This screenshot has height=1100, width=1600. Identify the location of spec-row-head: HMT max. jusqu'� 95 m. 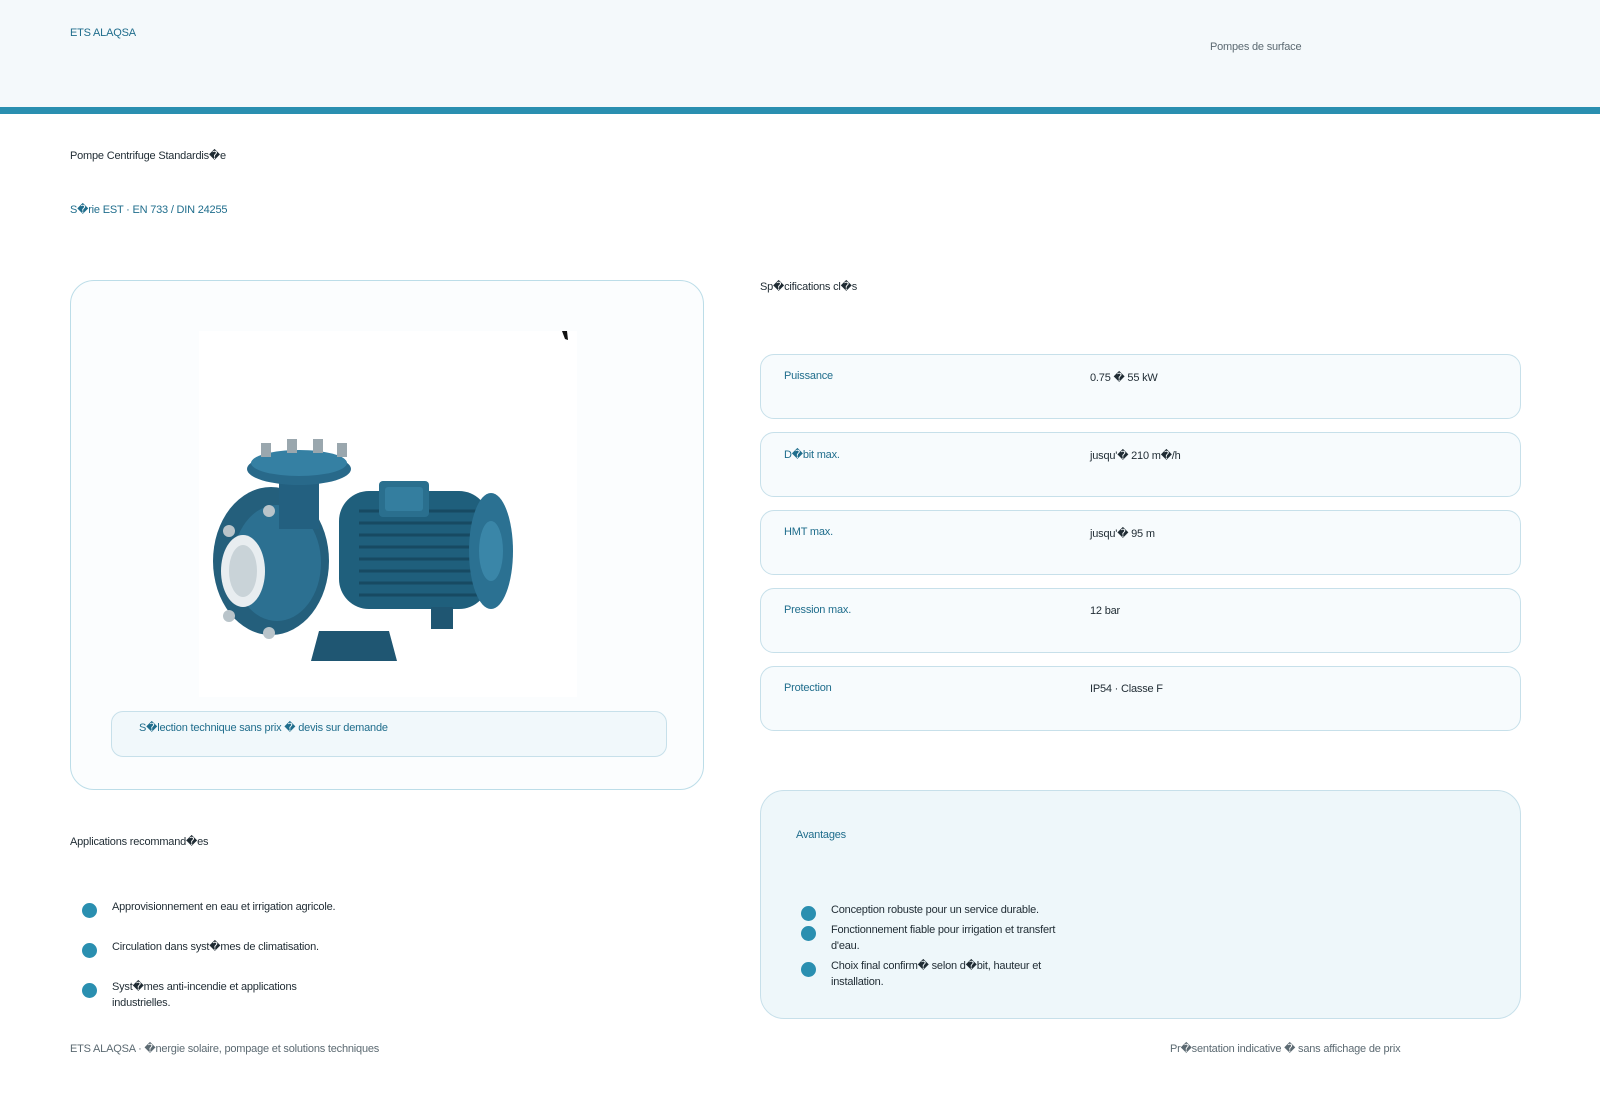
(1140, 542).